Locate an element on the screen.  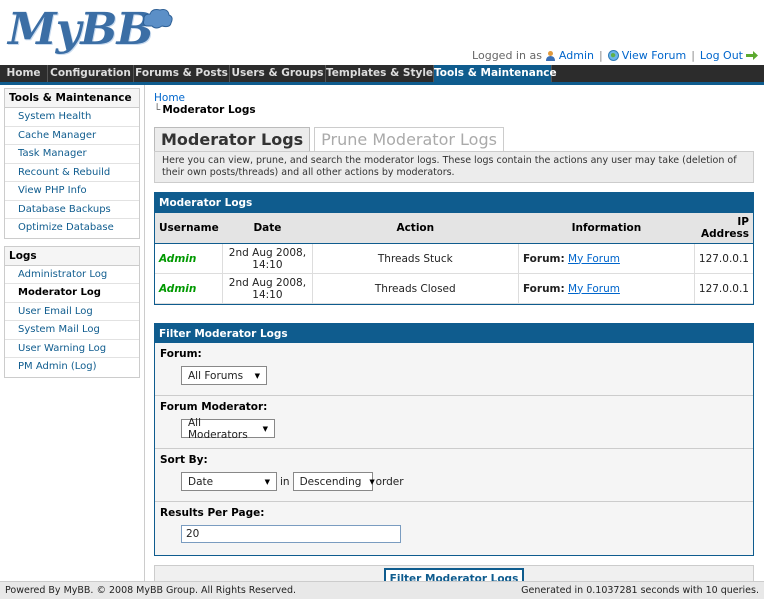
filter-title: Filter Moderator Logs is located at coordinates (454, 333).